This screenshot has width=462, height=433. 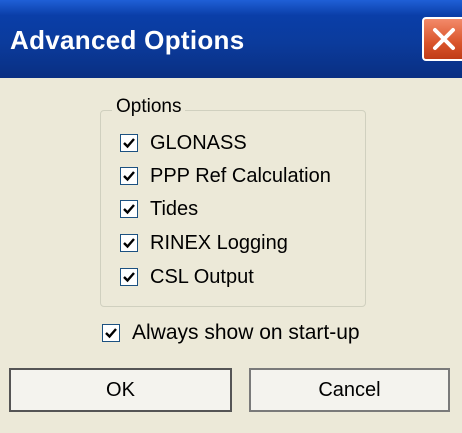 I want to click on option-csl-output: CSL Output, so click(x=187, y=277).